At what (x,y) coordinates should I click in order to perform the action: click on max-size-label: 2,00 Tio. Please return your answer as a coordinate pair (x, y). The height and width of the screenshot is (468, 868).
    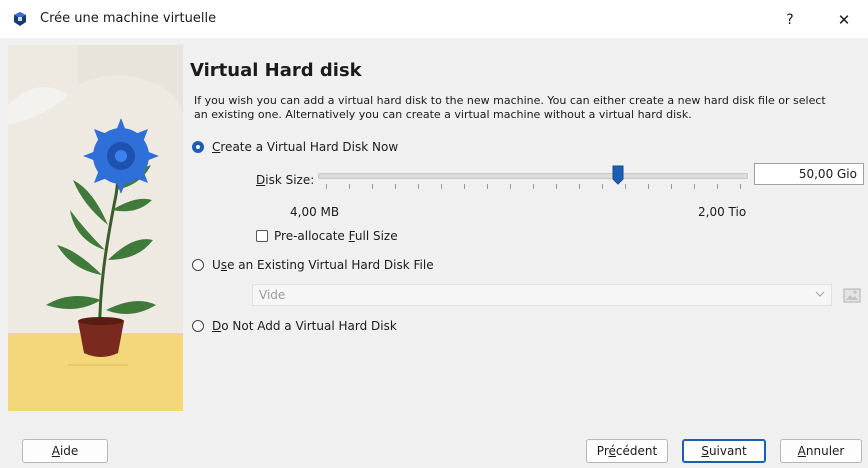
    Looking at the image, I should click on (722, 212).